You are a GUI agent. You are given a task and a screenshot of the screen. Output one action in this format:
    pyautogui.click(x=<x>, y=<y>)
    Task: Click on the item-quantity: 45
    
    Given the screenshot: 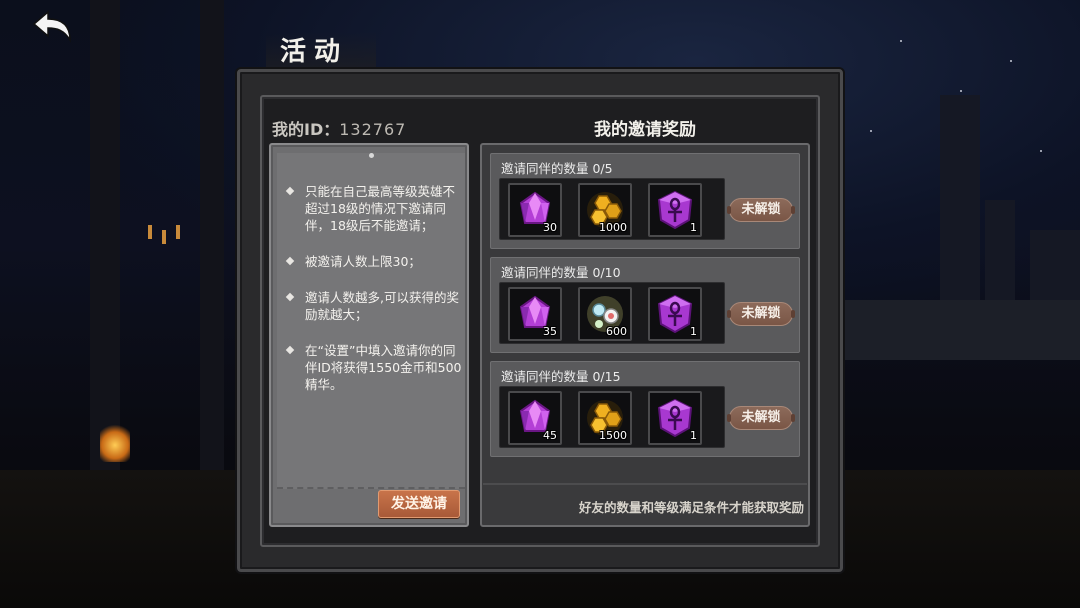 What is the action you would take?
    pyautogui.click(x=550, y=435)
    